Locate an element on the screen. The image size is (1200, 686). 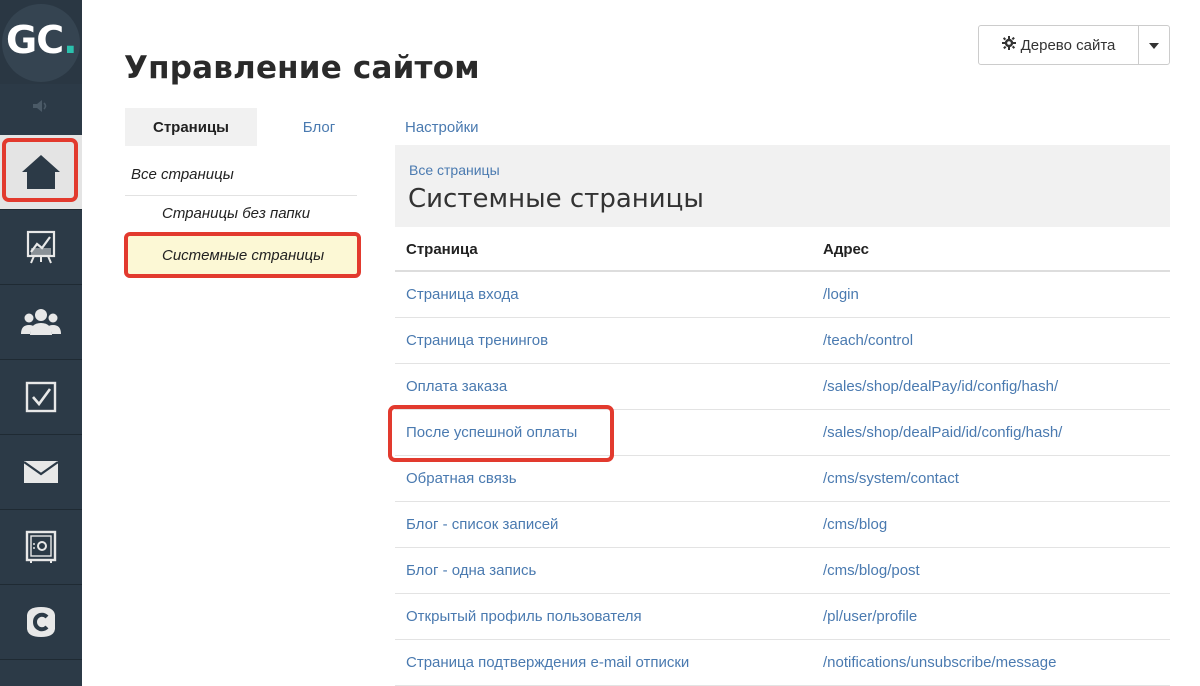
page-link: Страница тренингов is located at coordinates (477, 340).